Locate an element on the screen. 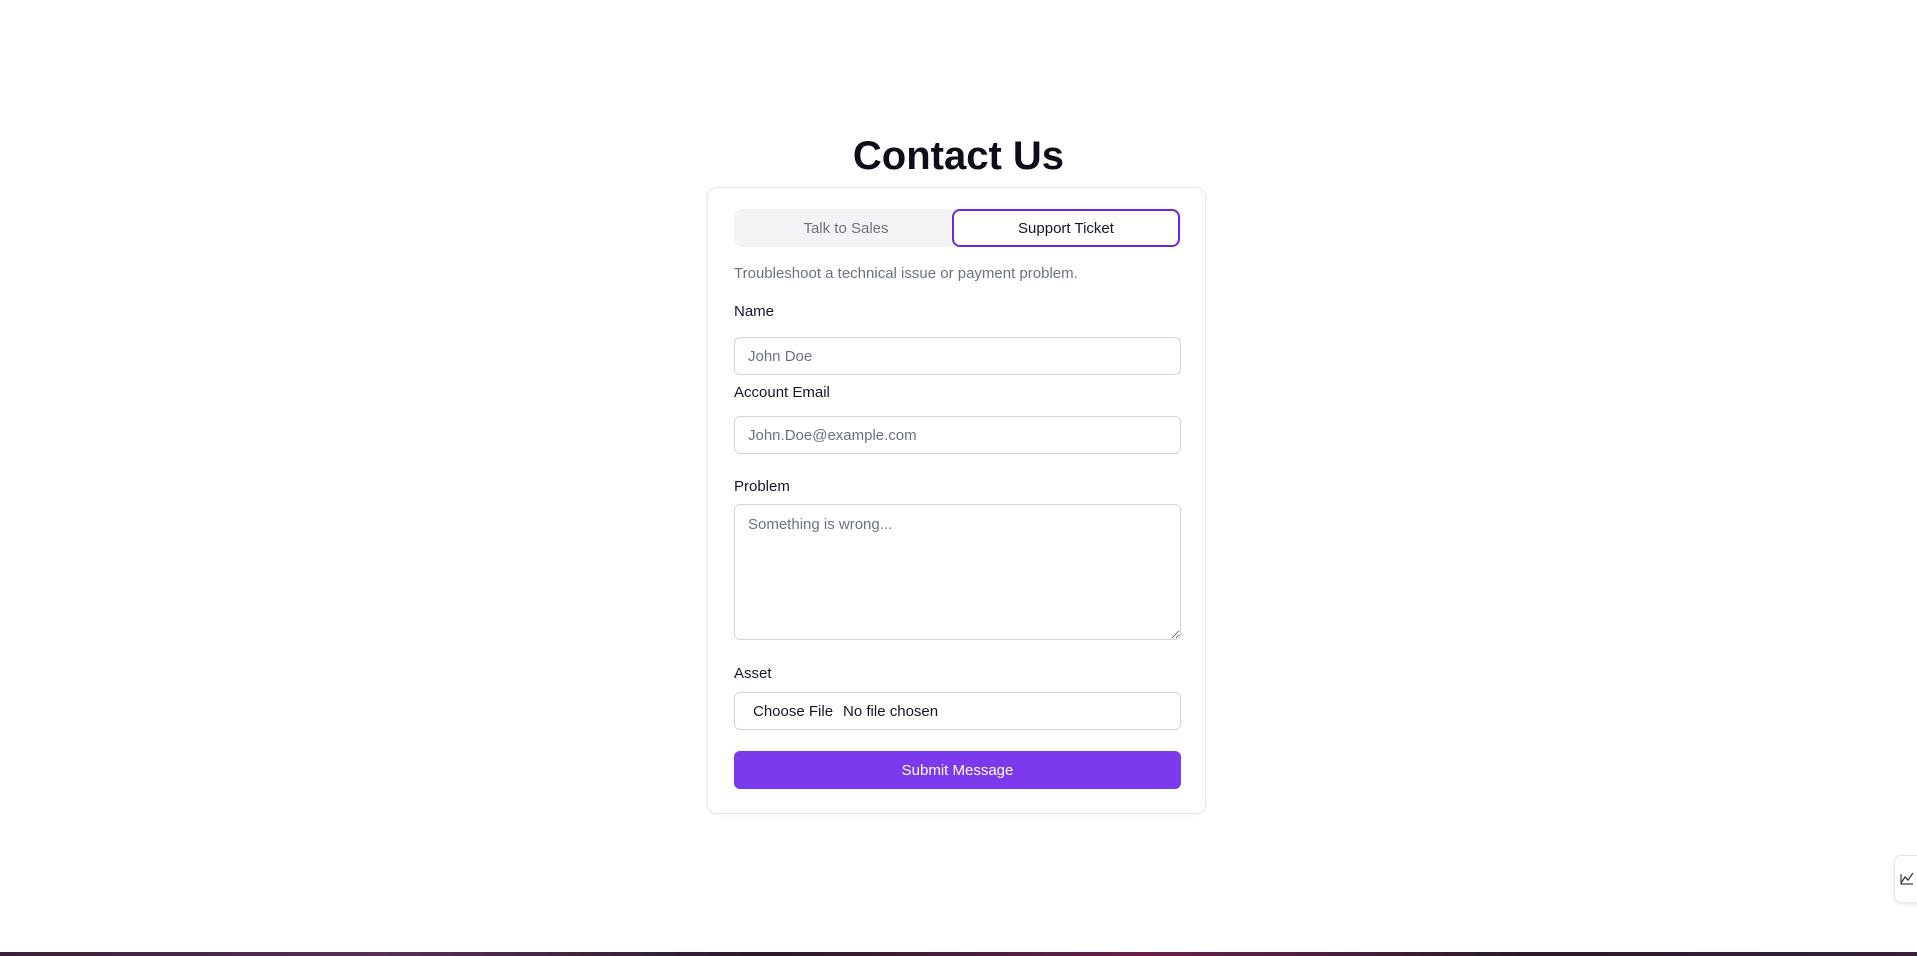 This screenshot has height=956, width=1917. name-input is located at coordinates (957, 356).